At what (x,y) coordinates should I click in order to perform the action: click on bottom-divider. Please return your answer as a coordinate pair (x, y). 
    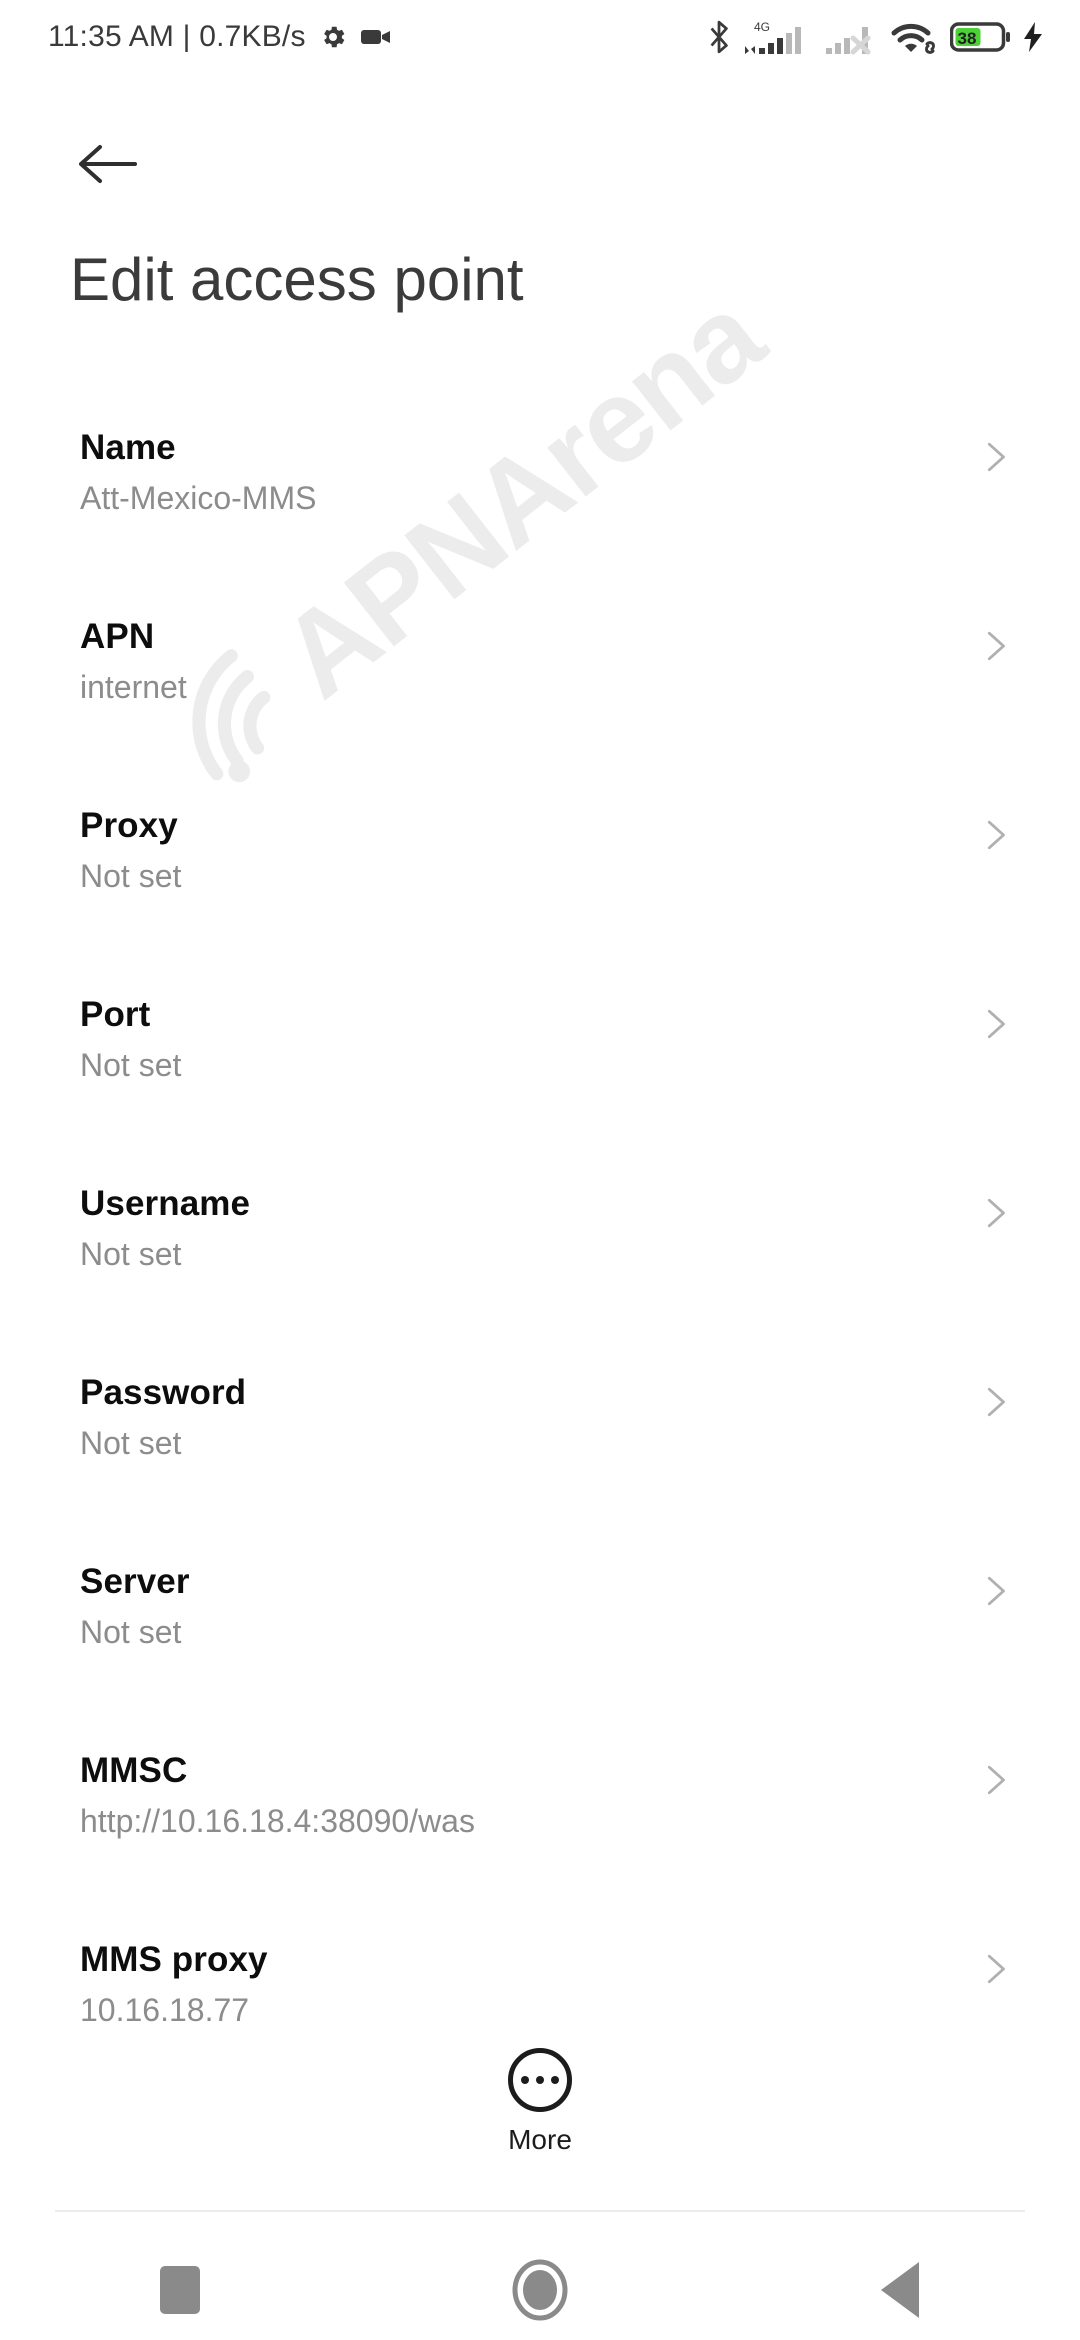
    Looking at the image, I should click on (540, 2211).